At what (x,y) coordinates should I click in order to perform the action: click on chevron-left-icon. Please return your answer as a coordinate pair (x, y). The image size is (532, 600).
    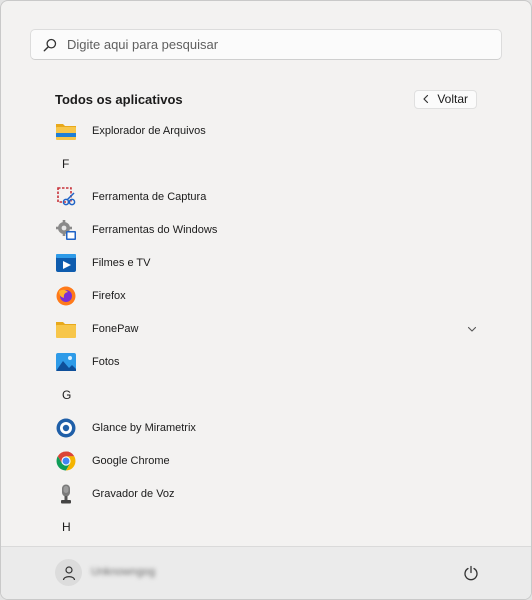
    Looking at the image, I should click on (426, 99).